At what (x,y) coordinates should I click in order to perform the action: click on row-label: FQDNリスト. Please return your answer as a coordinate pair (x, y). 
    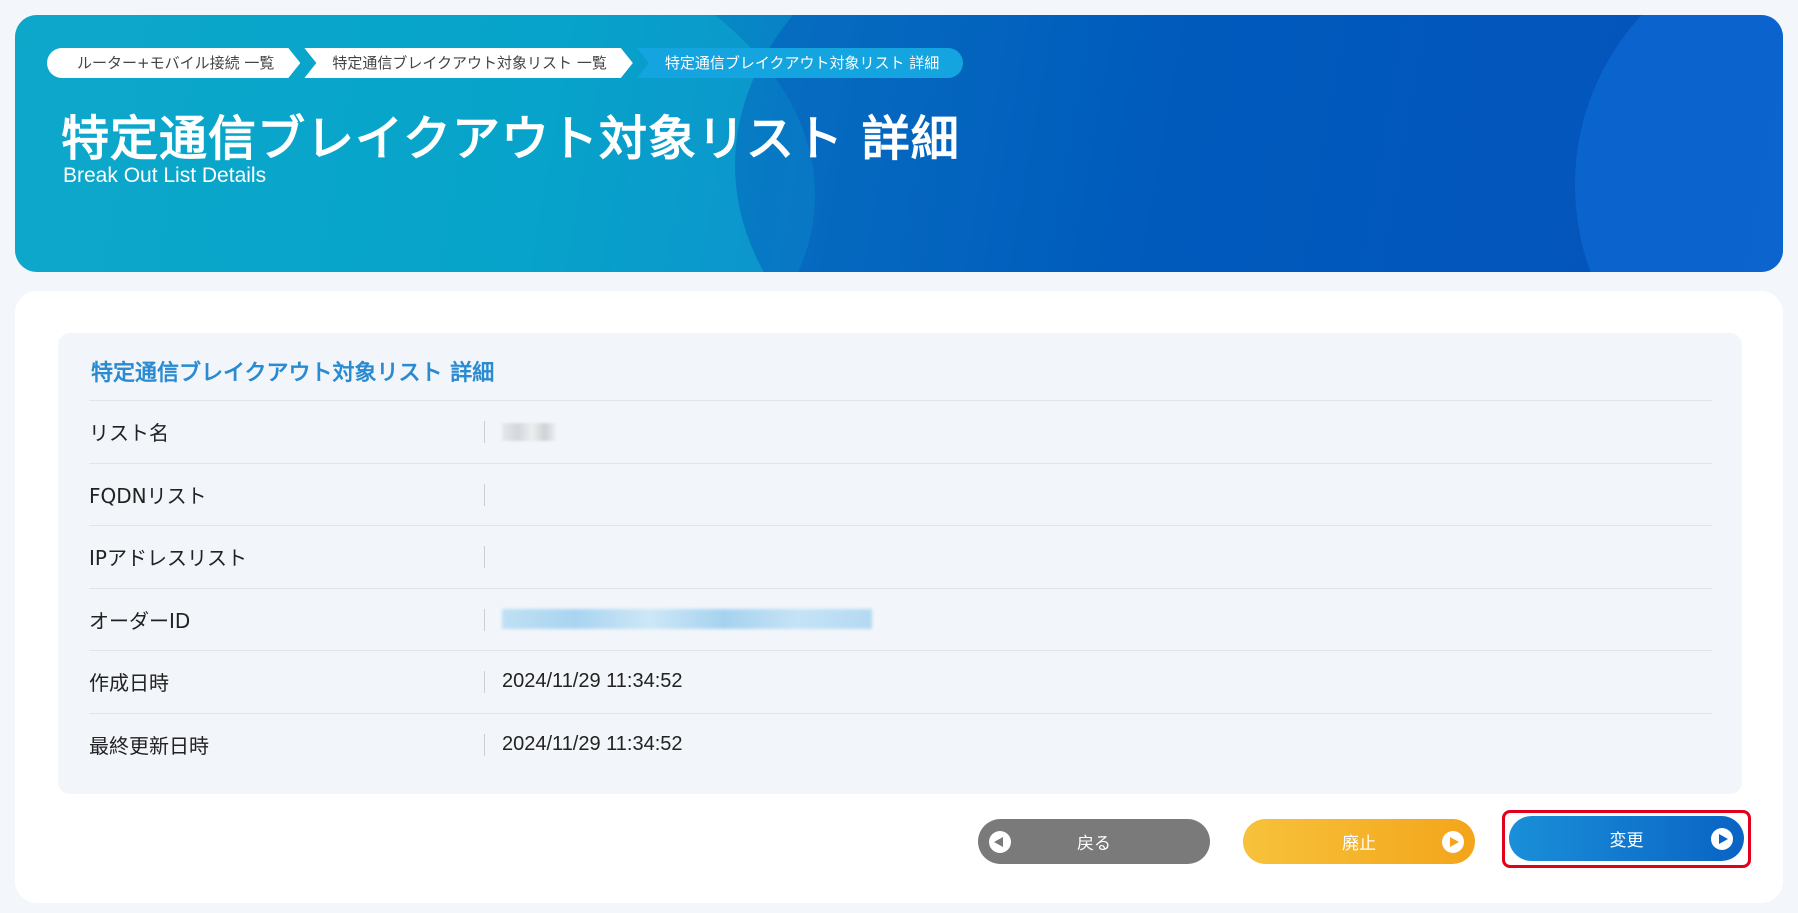
    Looking at the image, I should click on (148, 495).